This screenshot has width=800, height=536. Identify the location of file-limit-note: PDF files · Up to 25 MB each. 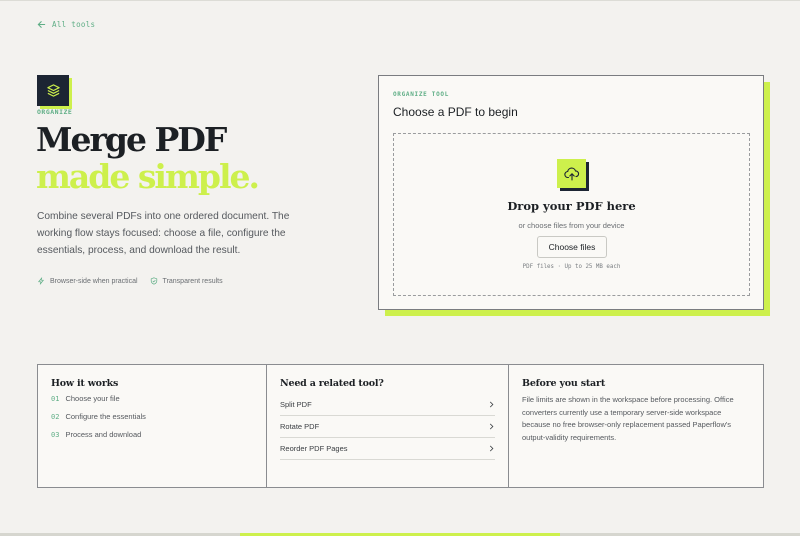
(571, 267).